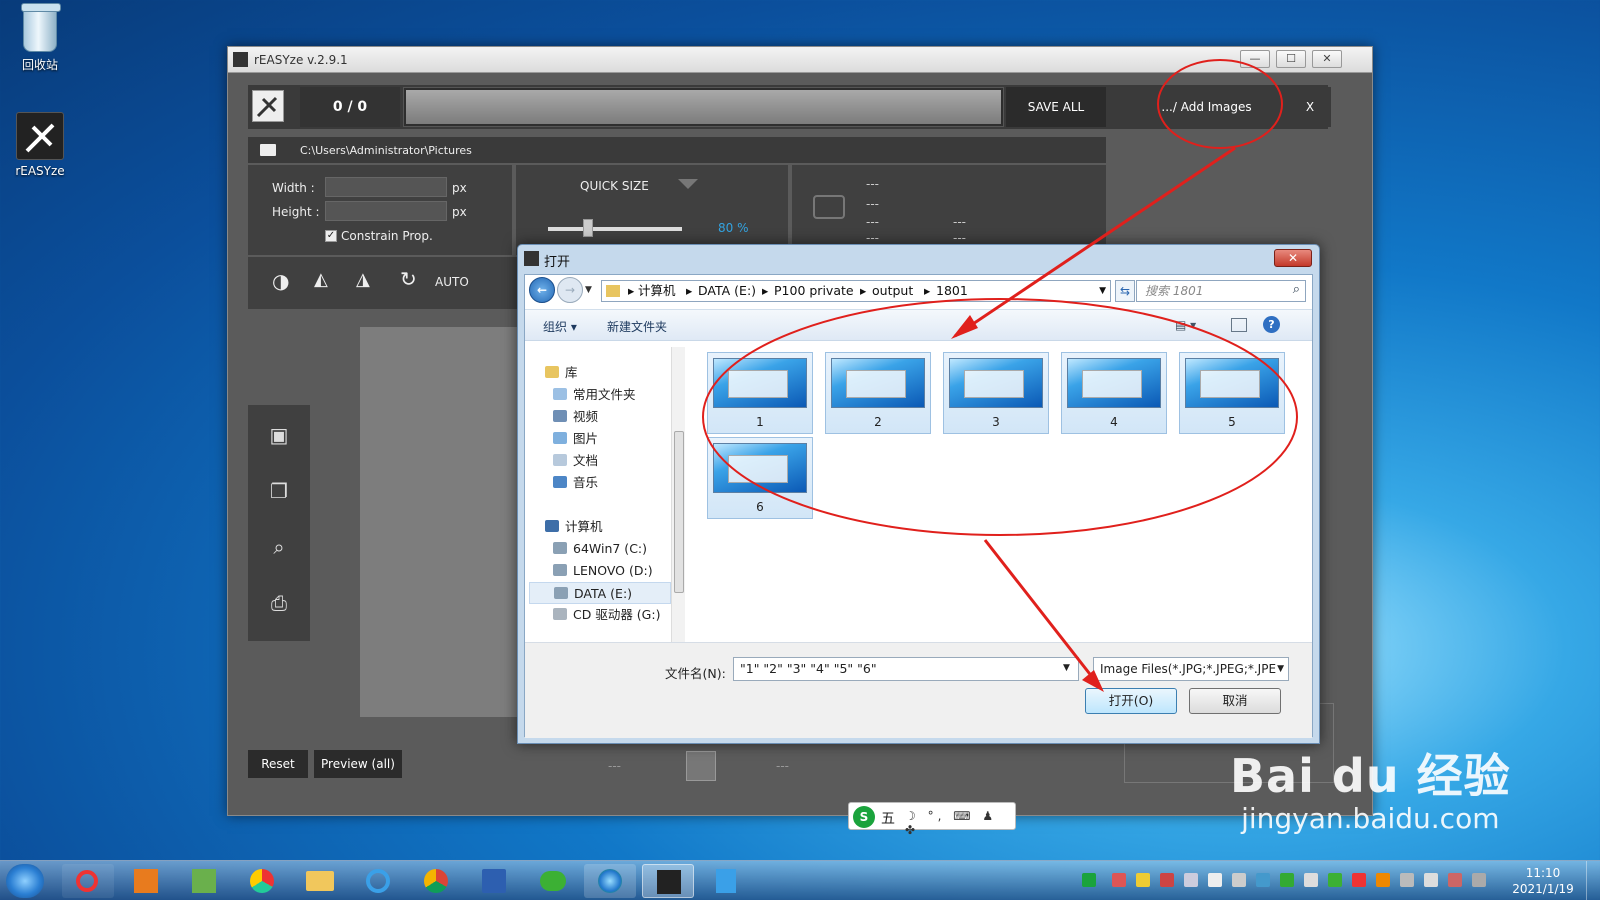 This screenshot has width=1600, height=900. What do you see at coordinates (436, 881) in the screenshot?
I see `taskbar-chrome-icon` at bounding box center [436, 881].